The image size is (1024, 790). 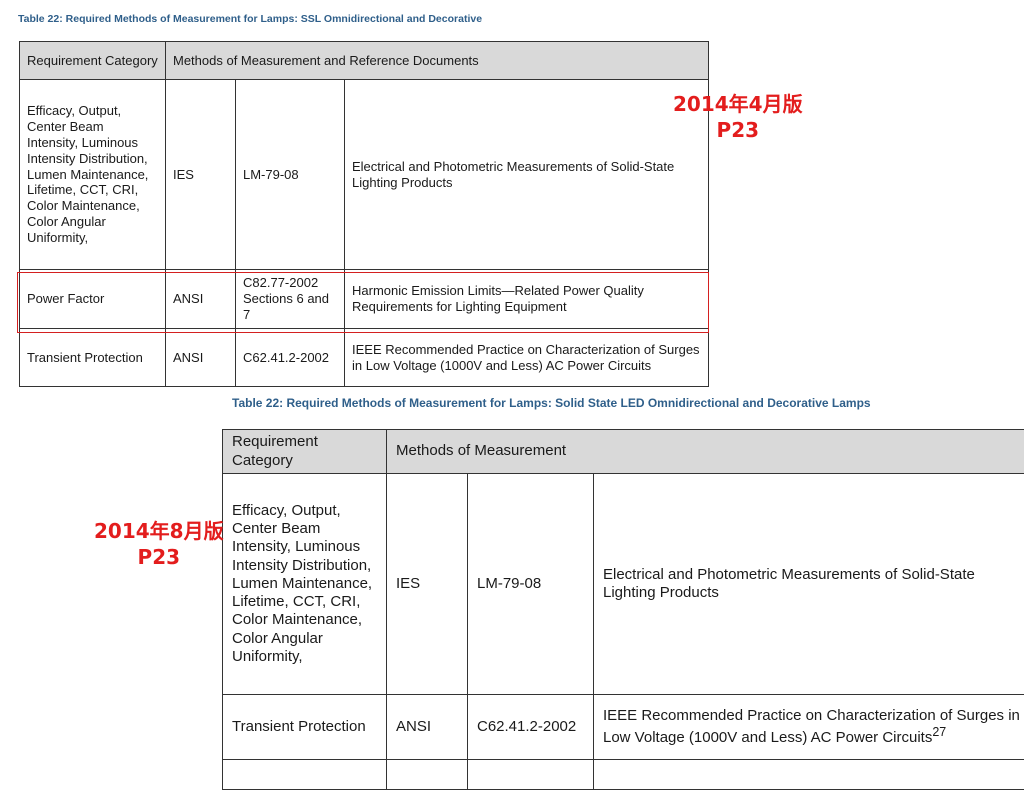 I want to click on table1-cell-doc: C82.77-2002 Sections 6 and 7, so click(x=290, y=299).